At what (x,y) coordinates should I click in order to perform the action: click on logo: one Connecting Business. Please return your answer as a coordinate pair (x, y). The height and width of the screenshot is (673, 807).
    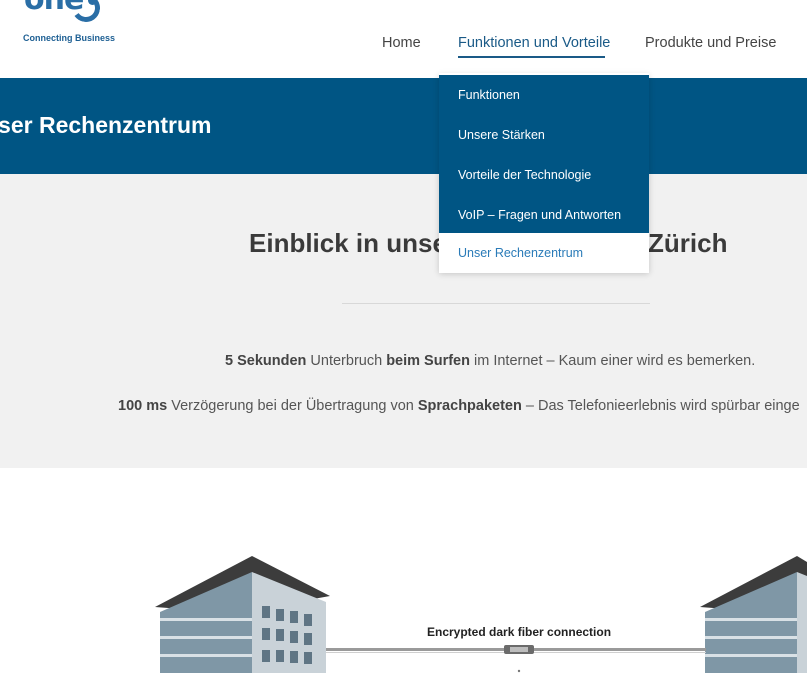
    Looking at the image, I should click on (62, 27).